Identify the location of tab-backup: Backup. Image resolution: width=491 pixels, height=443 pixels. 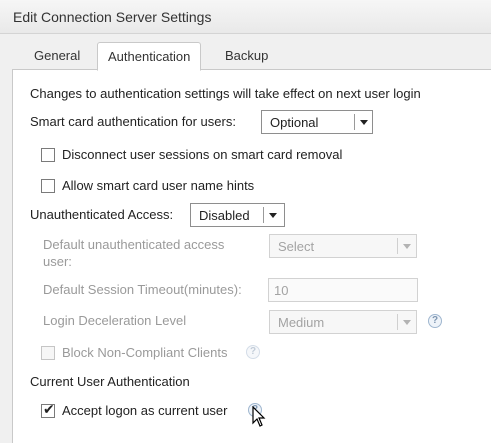
(246, 56).